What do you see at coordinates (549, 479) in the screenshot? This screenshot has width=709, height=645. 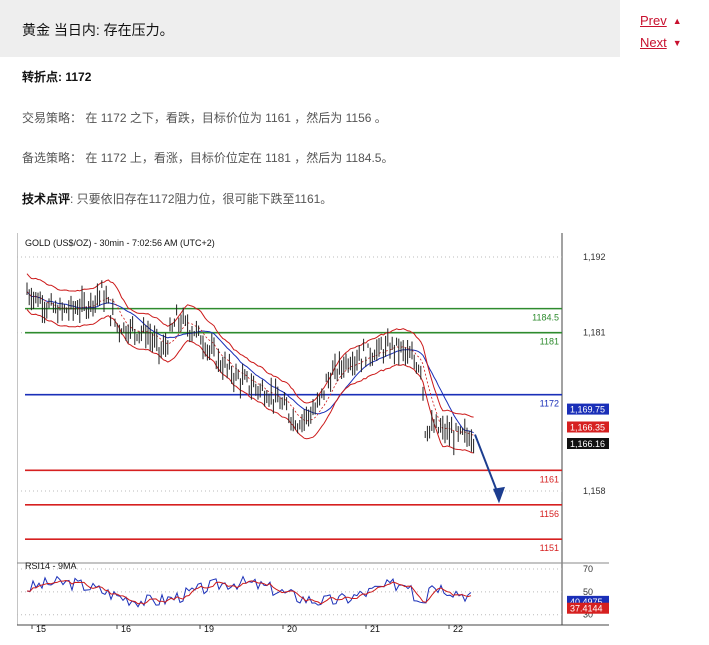 I see `level-label: 1161` at bounding box center [549, 479].